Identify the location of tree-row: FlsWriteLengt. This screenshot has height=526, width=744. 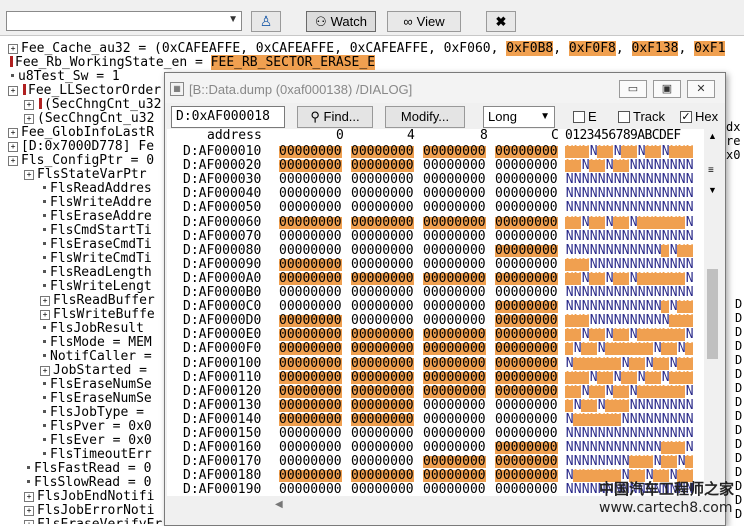
(96, 287).